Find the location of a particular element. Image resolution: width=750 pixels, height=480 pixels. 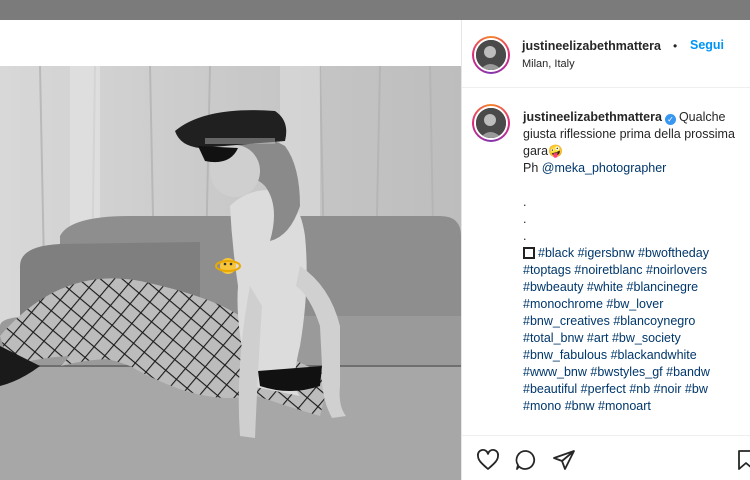

avatar is located at coordinates (491, 55).